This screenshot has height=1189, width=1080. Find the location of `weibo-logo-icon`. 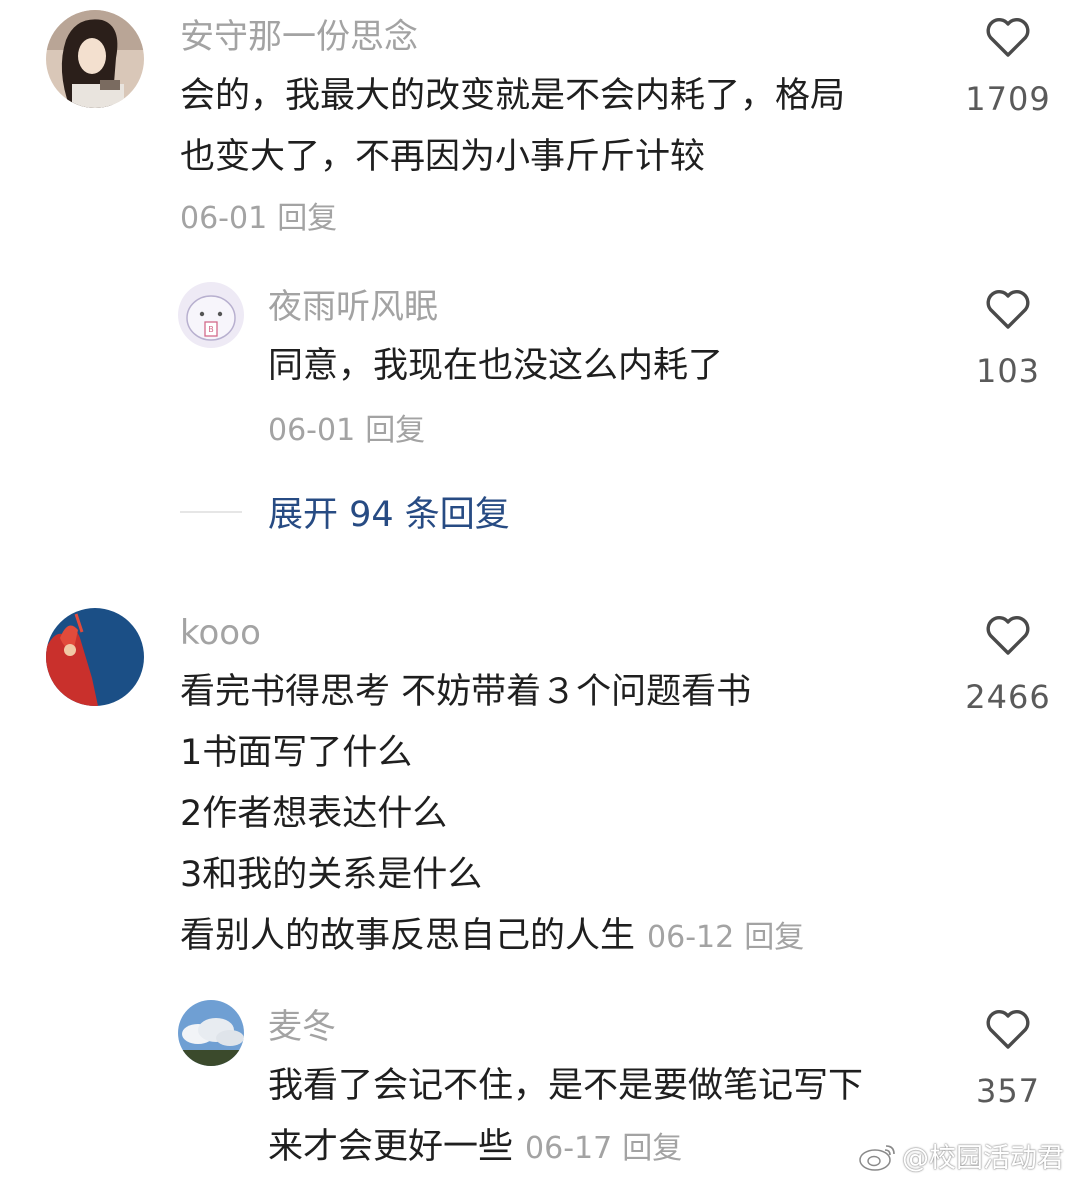

weibo-logo-icon is located at coordinates (877, 1157).